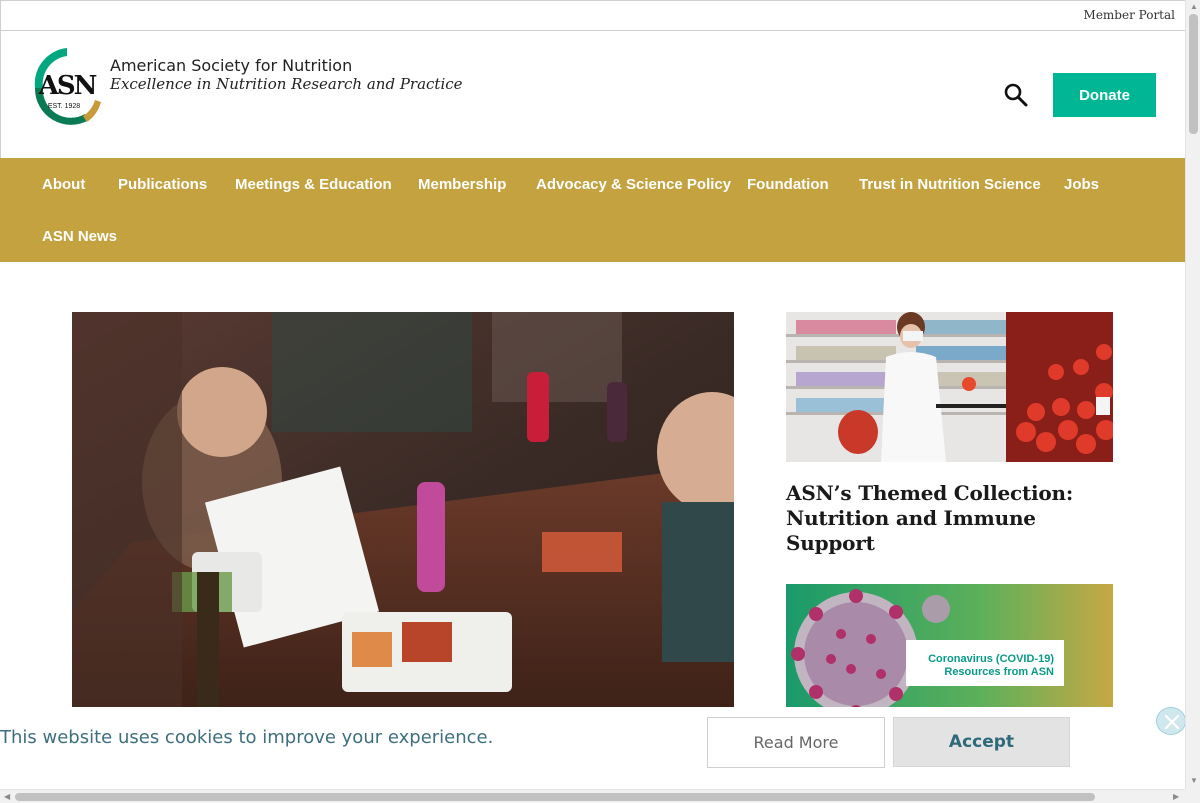 Image resolution: width=1200 pixels, height=803 pixels. What do you see at coordinates (1192, 796) in the screenshot?
I see `scrollbar-corner` at bounding box center [1192, 796].